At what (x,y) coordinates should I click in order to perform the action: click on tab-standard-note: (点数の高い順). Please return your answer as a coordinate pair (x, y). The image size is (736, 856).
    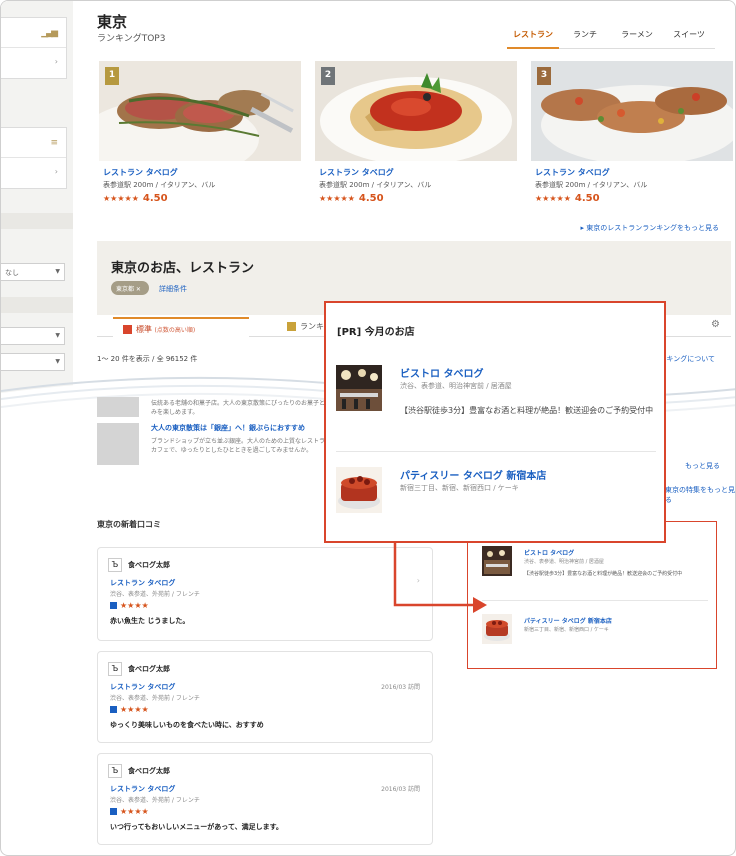
    Looking at the image, I should click on (175, 330).